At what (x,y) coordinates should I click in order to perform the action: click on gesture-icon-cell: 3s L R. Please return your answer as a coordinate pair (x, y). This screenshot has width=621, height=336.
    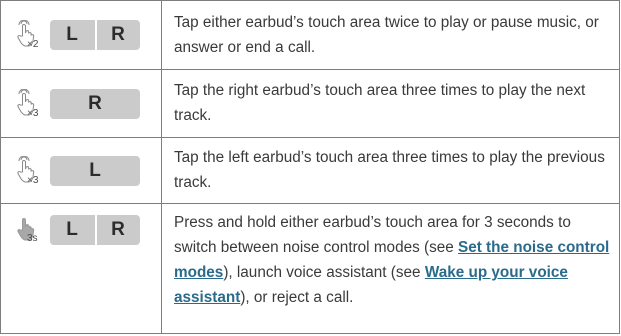
    Looking at the image, I should click on (81, 269).